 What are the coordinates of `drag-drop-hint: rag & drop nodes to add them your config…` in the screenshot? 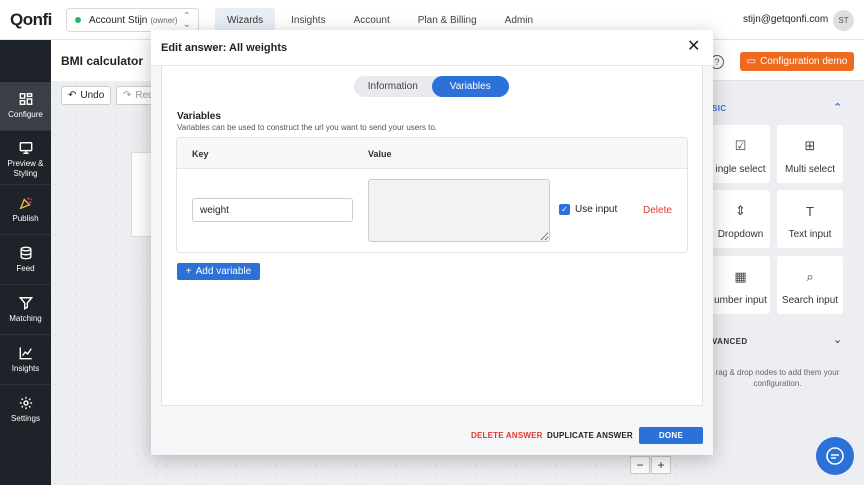 It's located at (777, 378).